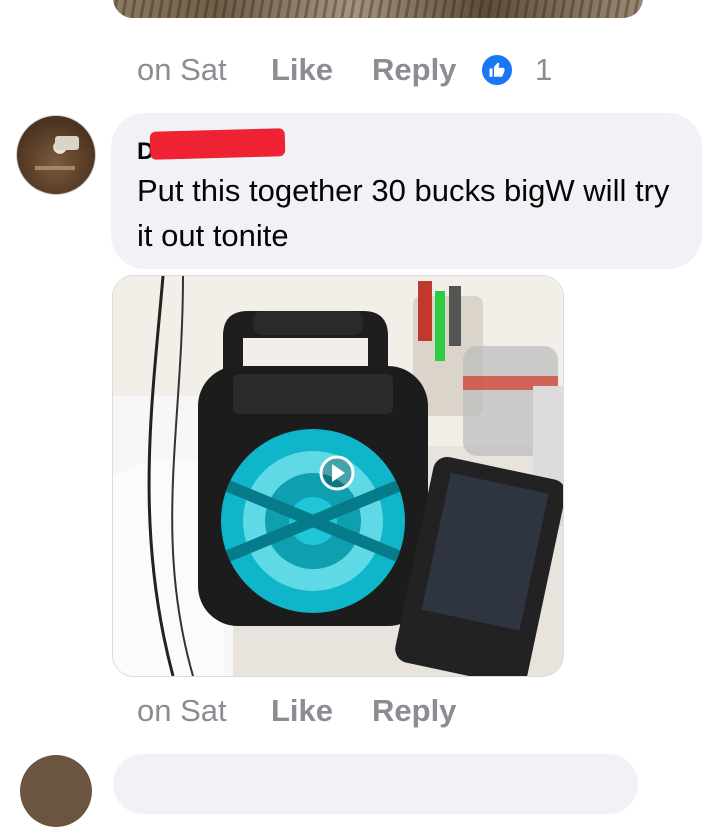  Describe the element at coordinates (375, 784) in the screenshot. I see `next-comment-bubble` at that location.